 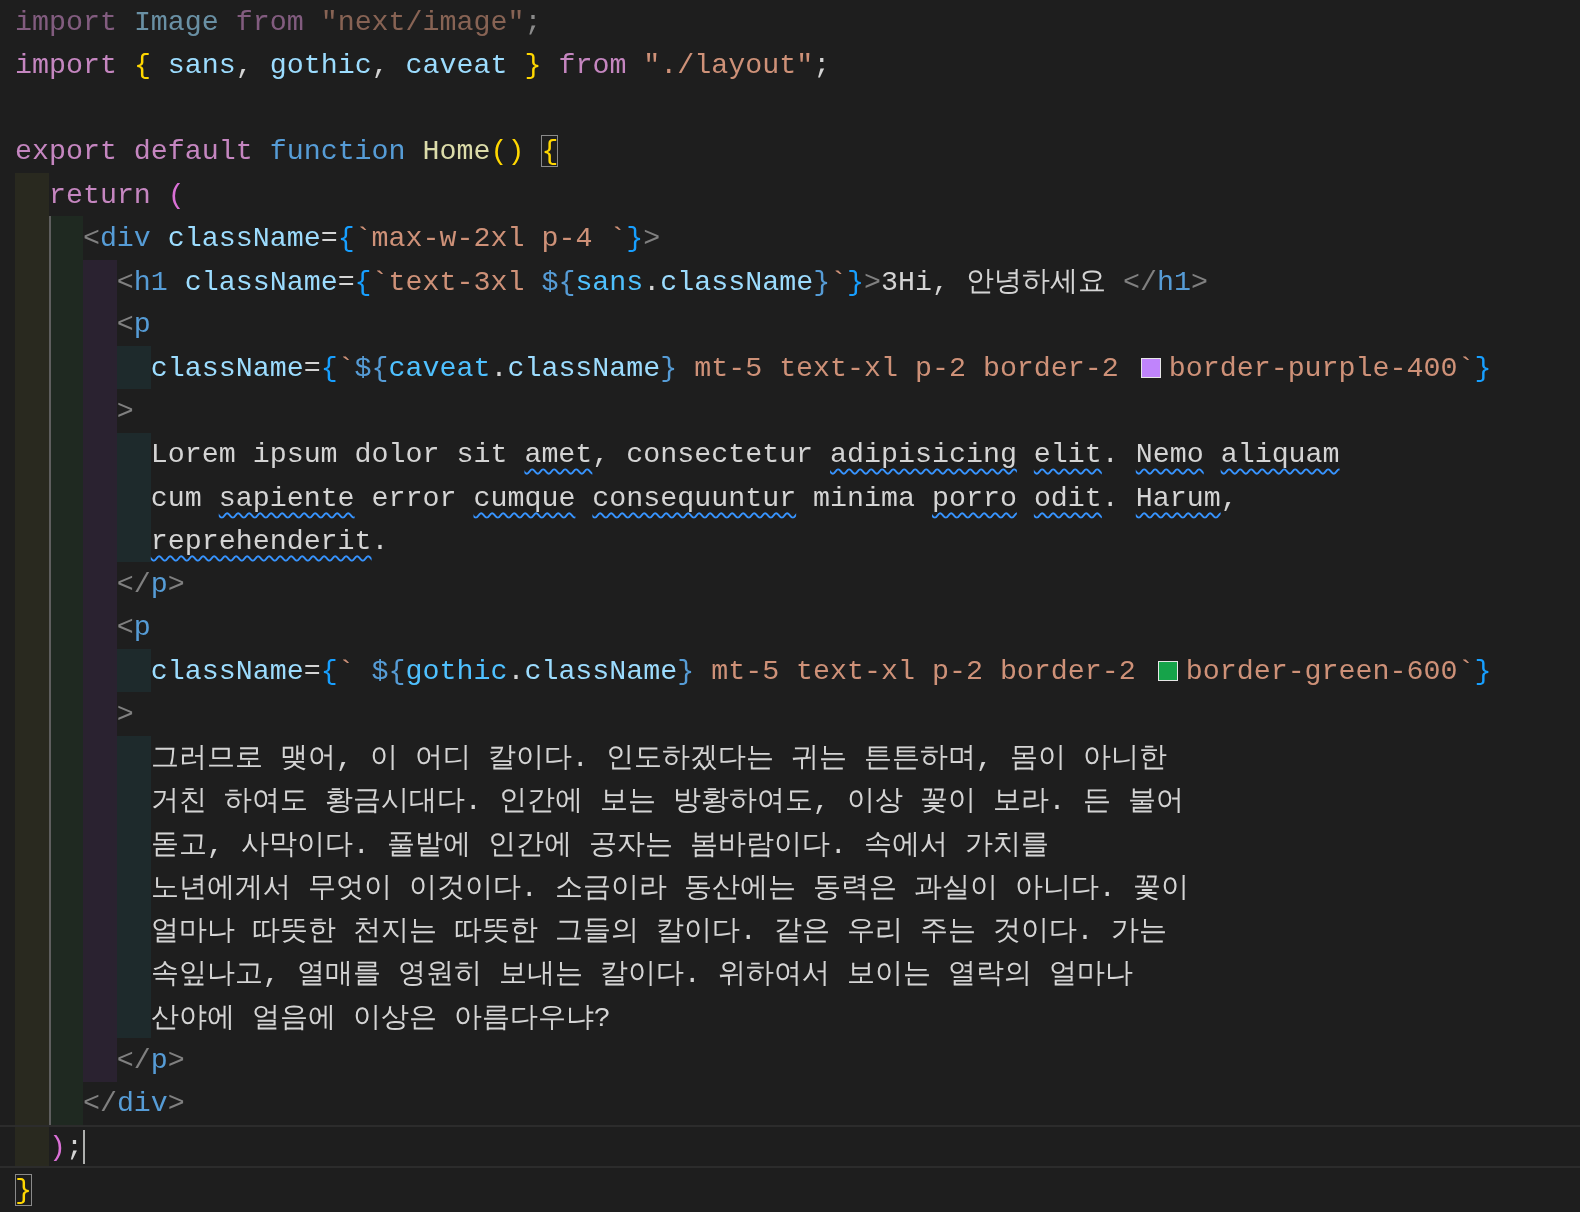 I want to click on code-text: import { sans, gothic, caveat } from "./layout";, so click(x=423, y=64).